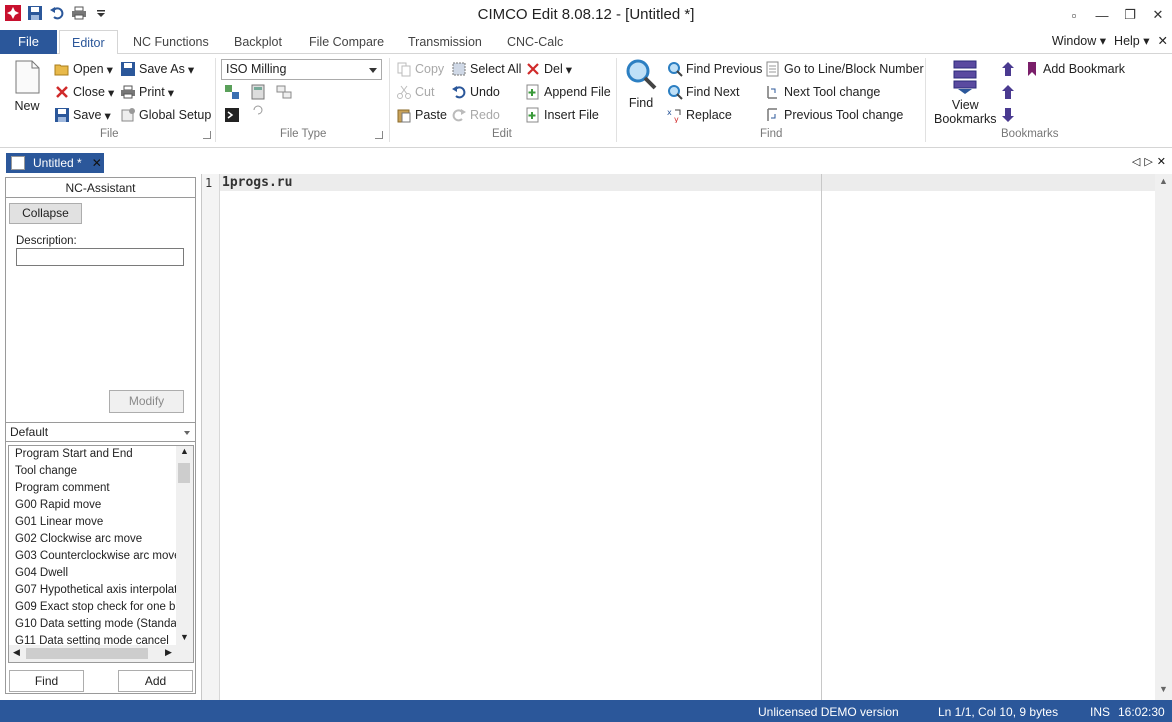  I want to click on list-item: Tool change, so click(93, 471).